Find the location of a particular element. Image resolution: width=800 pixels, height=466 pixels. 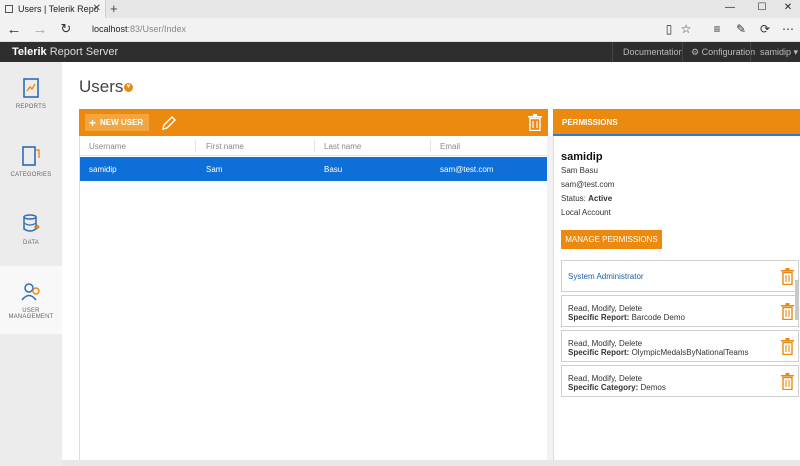

nav-label: REPORTS is located at coordinates (31, 107).